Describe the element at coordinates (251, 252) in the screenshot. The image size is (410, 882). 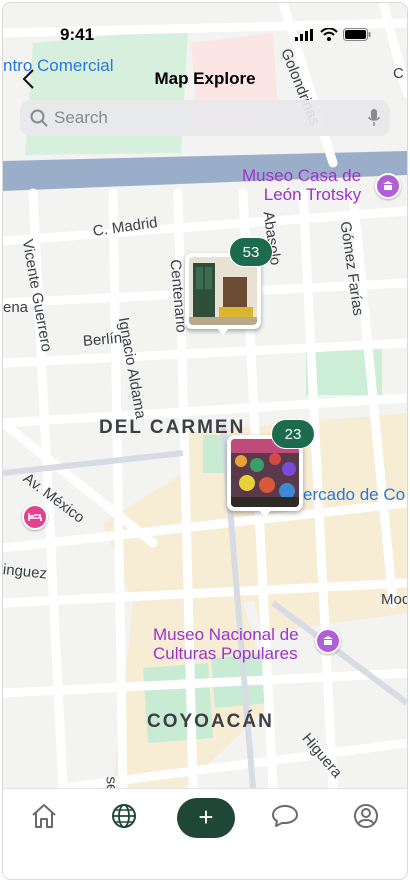
I see `pin-count-badge: 53` at that location.